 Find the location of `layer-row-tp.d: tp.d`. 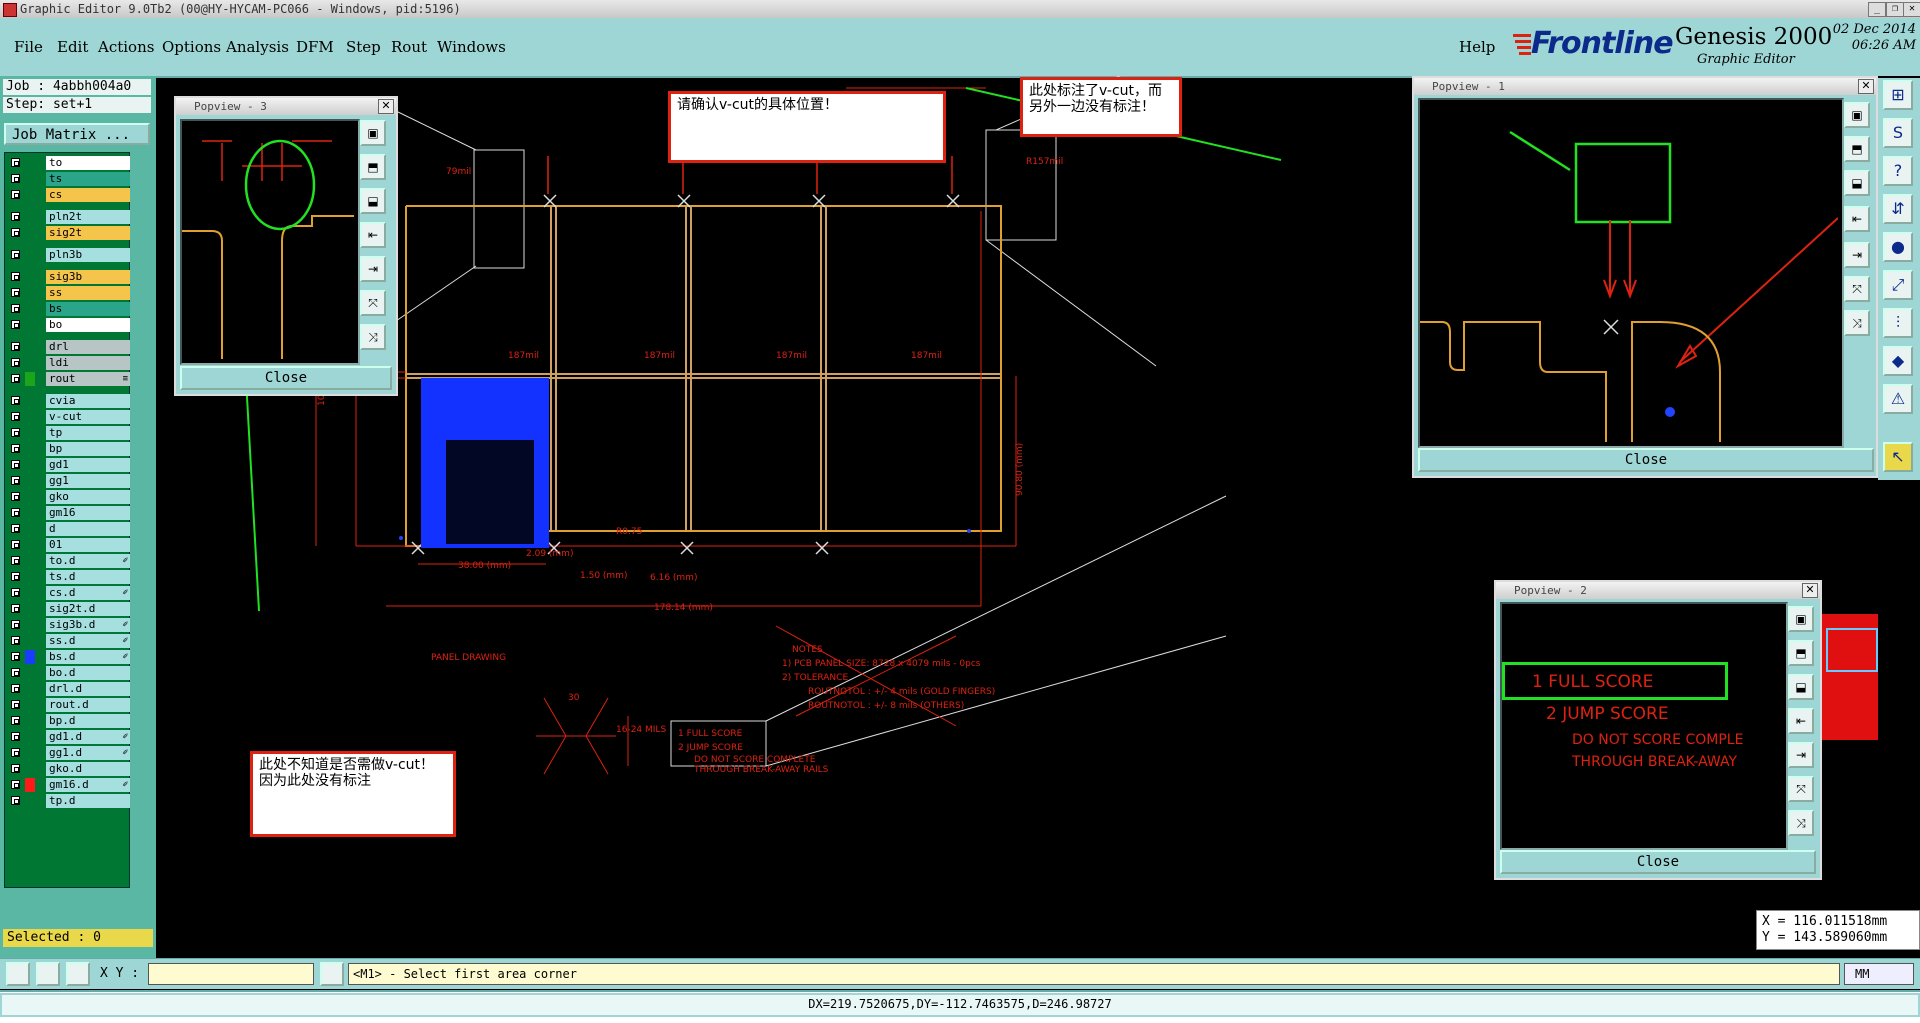

layer-row-tp.d: tp.d is located at coordinates (69, 801).